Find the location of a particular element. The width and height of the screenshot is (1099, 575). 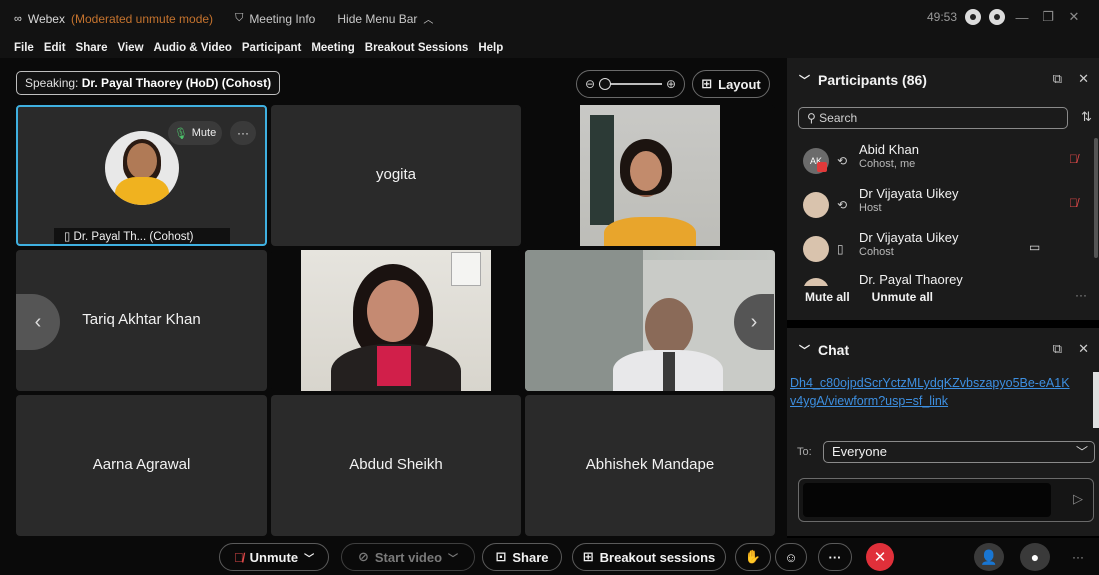

participants-icon: 👤 is located at coordinates (989, 556).